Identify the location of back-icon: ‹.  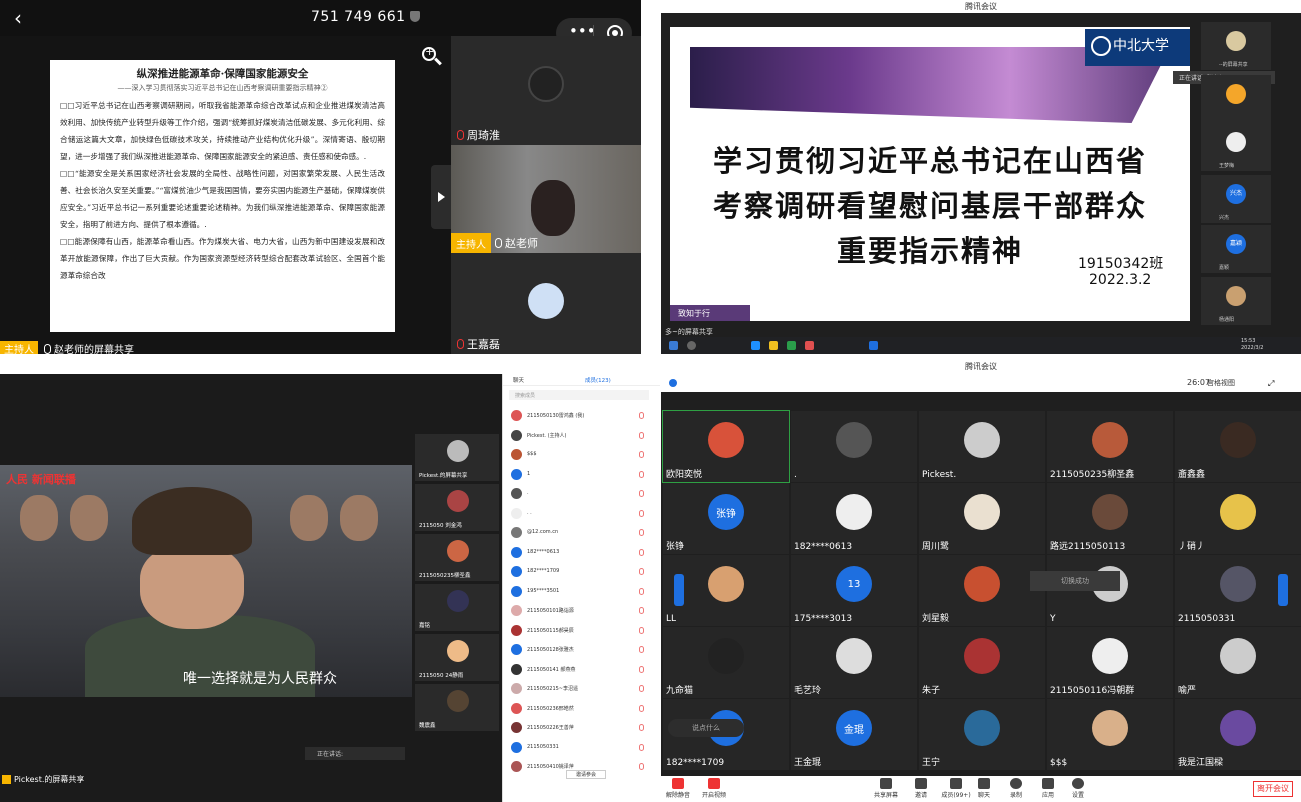
(18, 18).